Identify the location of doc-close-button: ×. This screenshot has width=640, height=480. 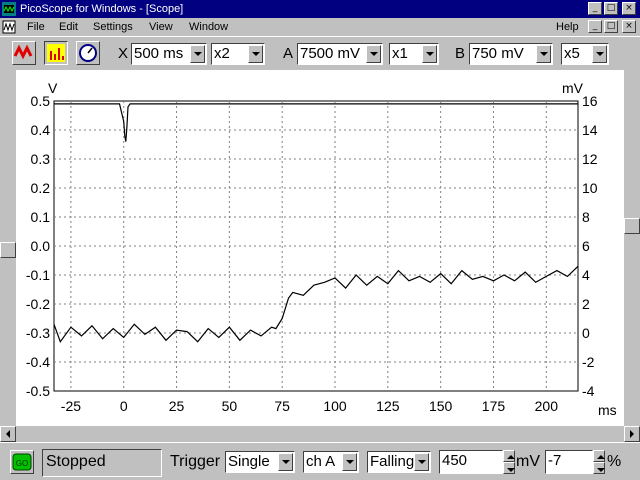
(629, 26).